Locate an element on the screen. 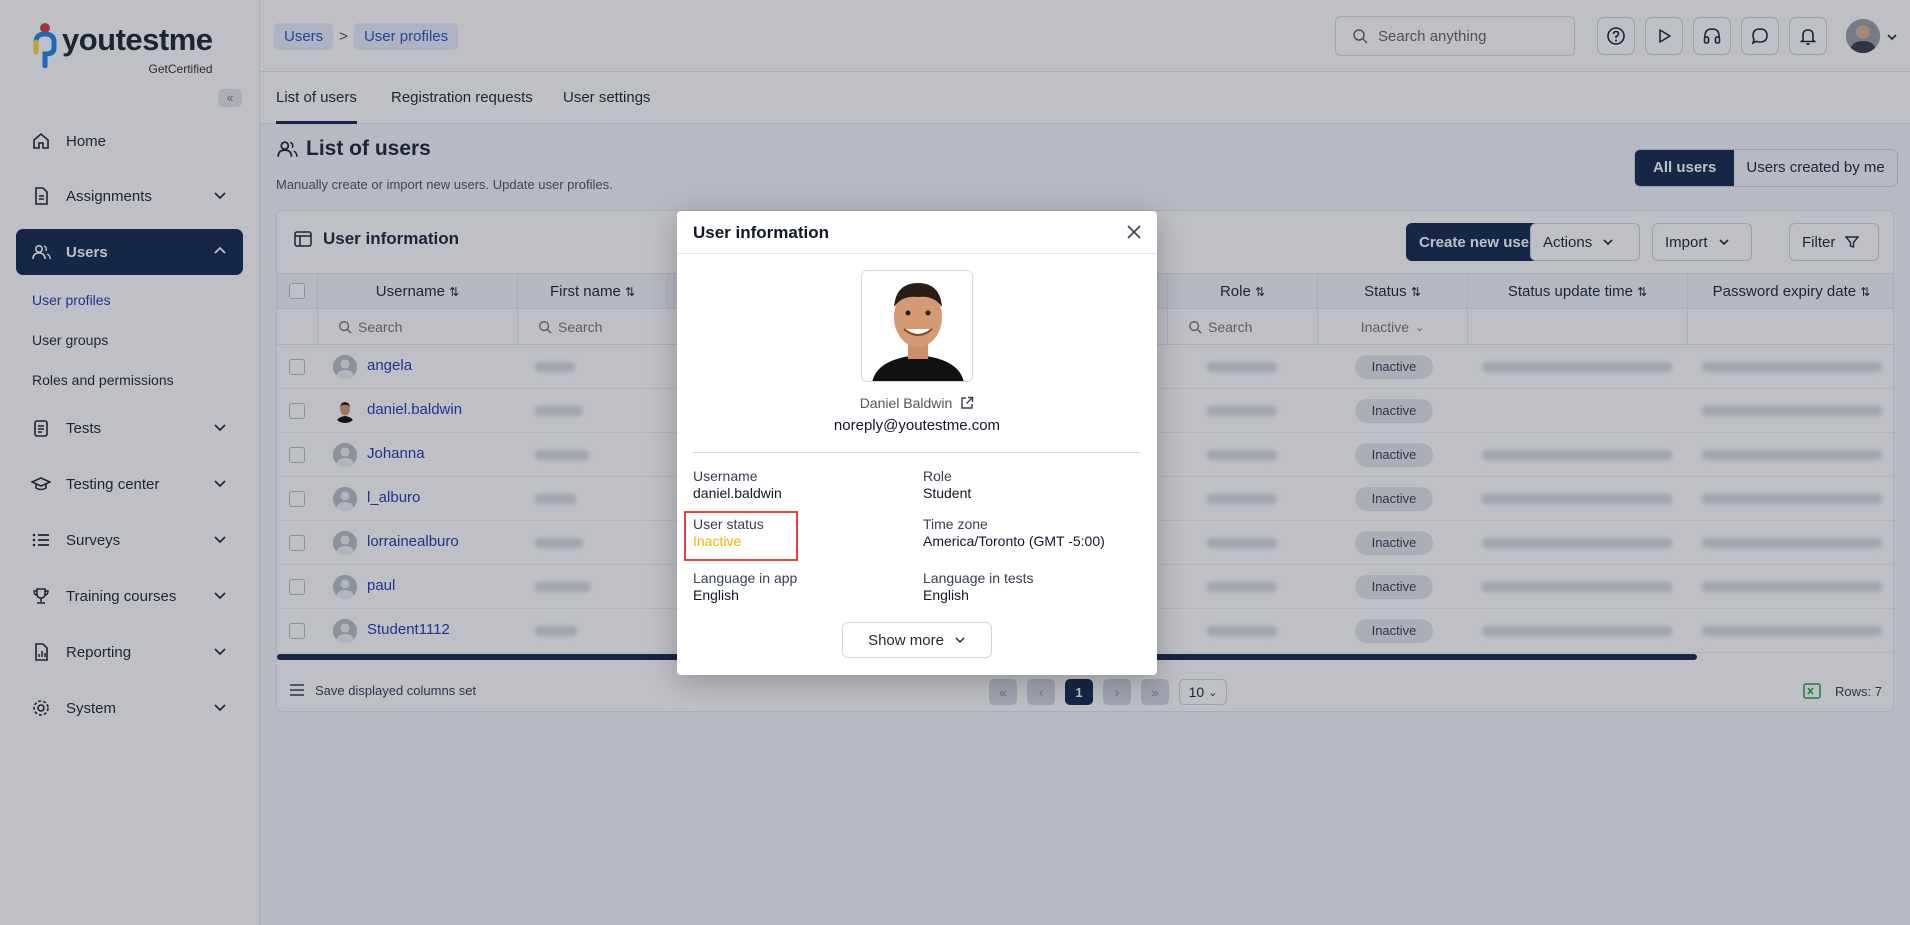 The width and height of the screenshot is (1910, 925). username-value: daniel.baldwin is located at coordinates (737, 493).